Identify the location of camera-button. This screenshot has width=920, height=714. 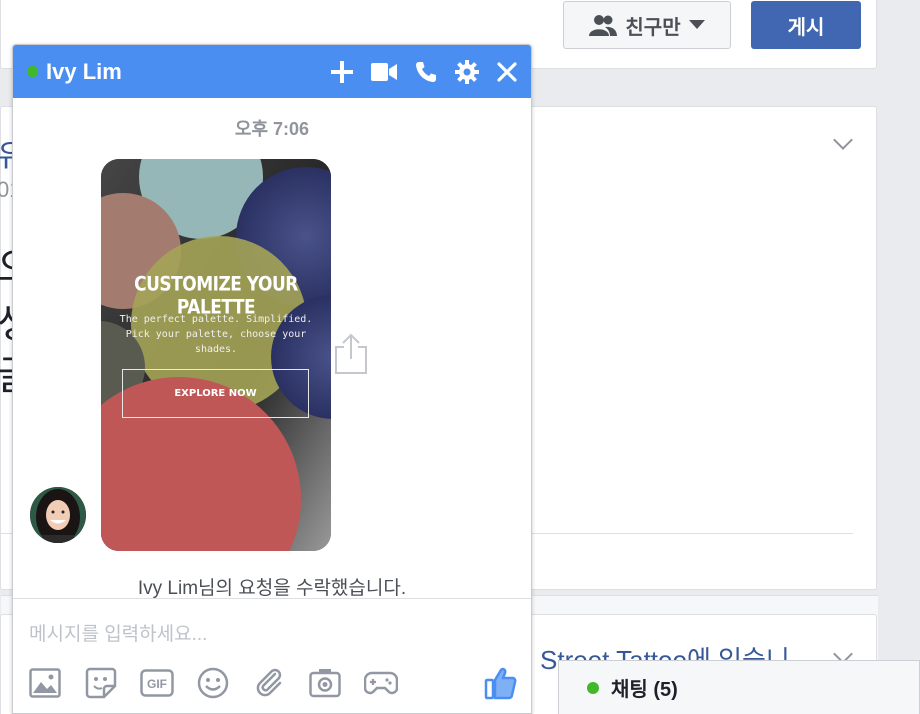
(325, 683).